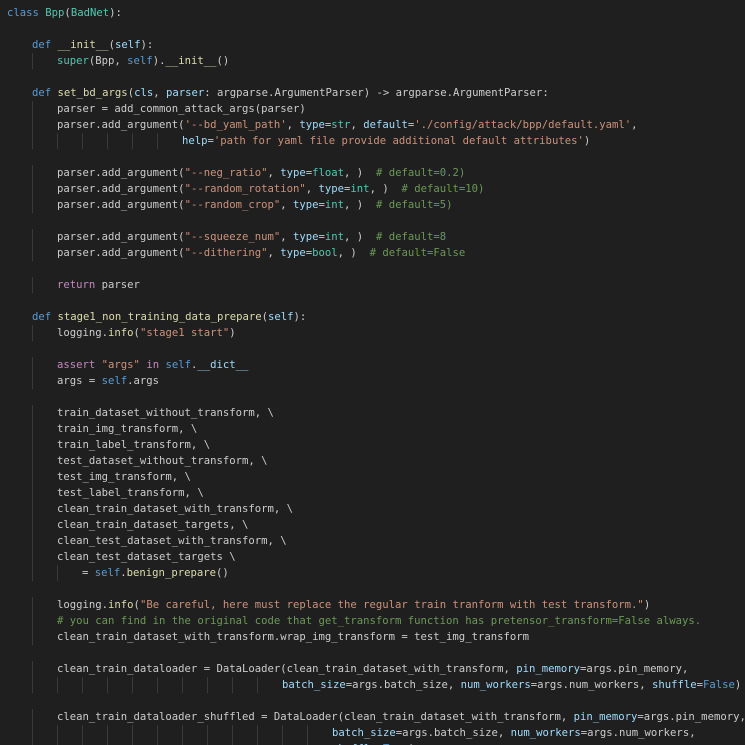 Image resolution: width=745 pixels, height=745 pixels. What do you see at coordinates (235, 125) in the screenshot?
I see `code-token: '--bd_yaml_path'` at bounding box center [235, 125].